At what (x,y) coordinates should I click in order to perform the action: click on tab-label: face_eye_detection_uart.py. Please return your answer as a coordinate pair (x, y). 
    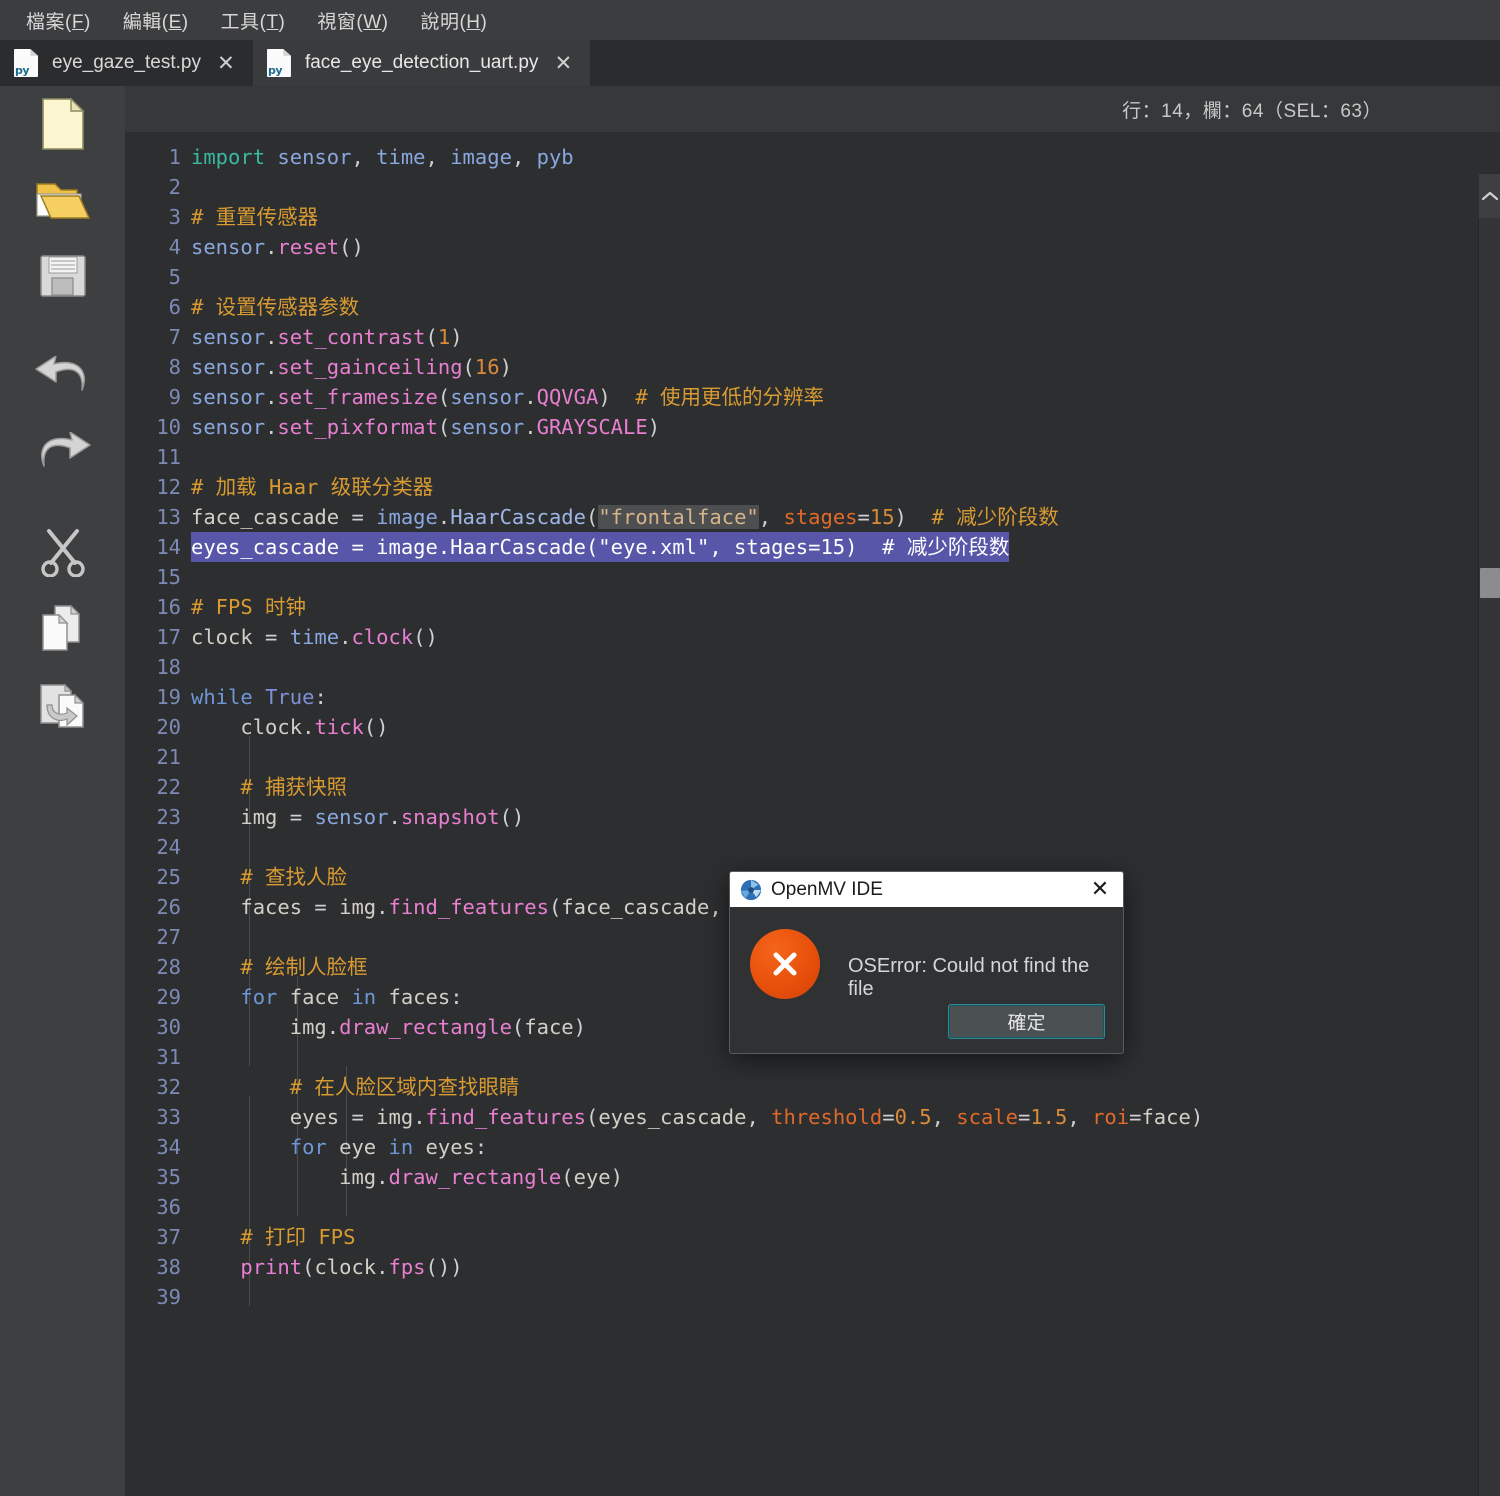
    Looking at the image, I should click on (421, 62).